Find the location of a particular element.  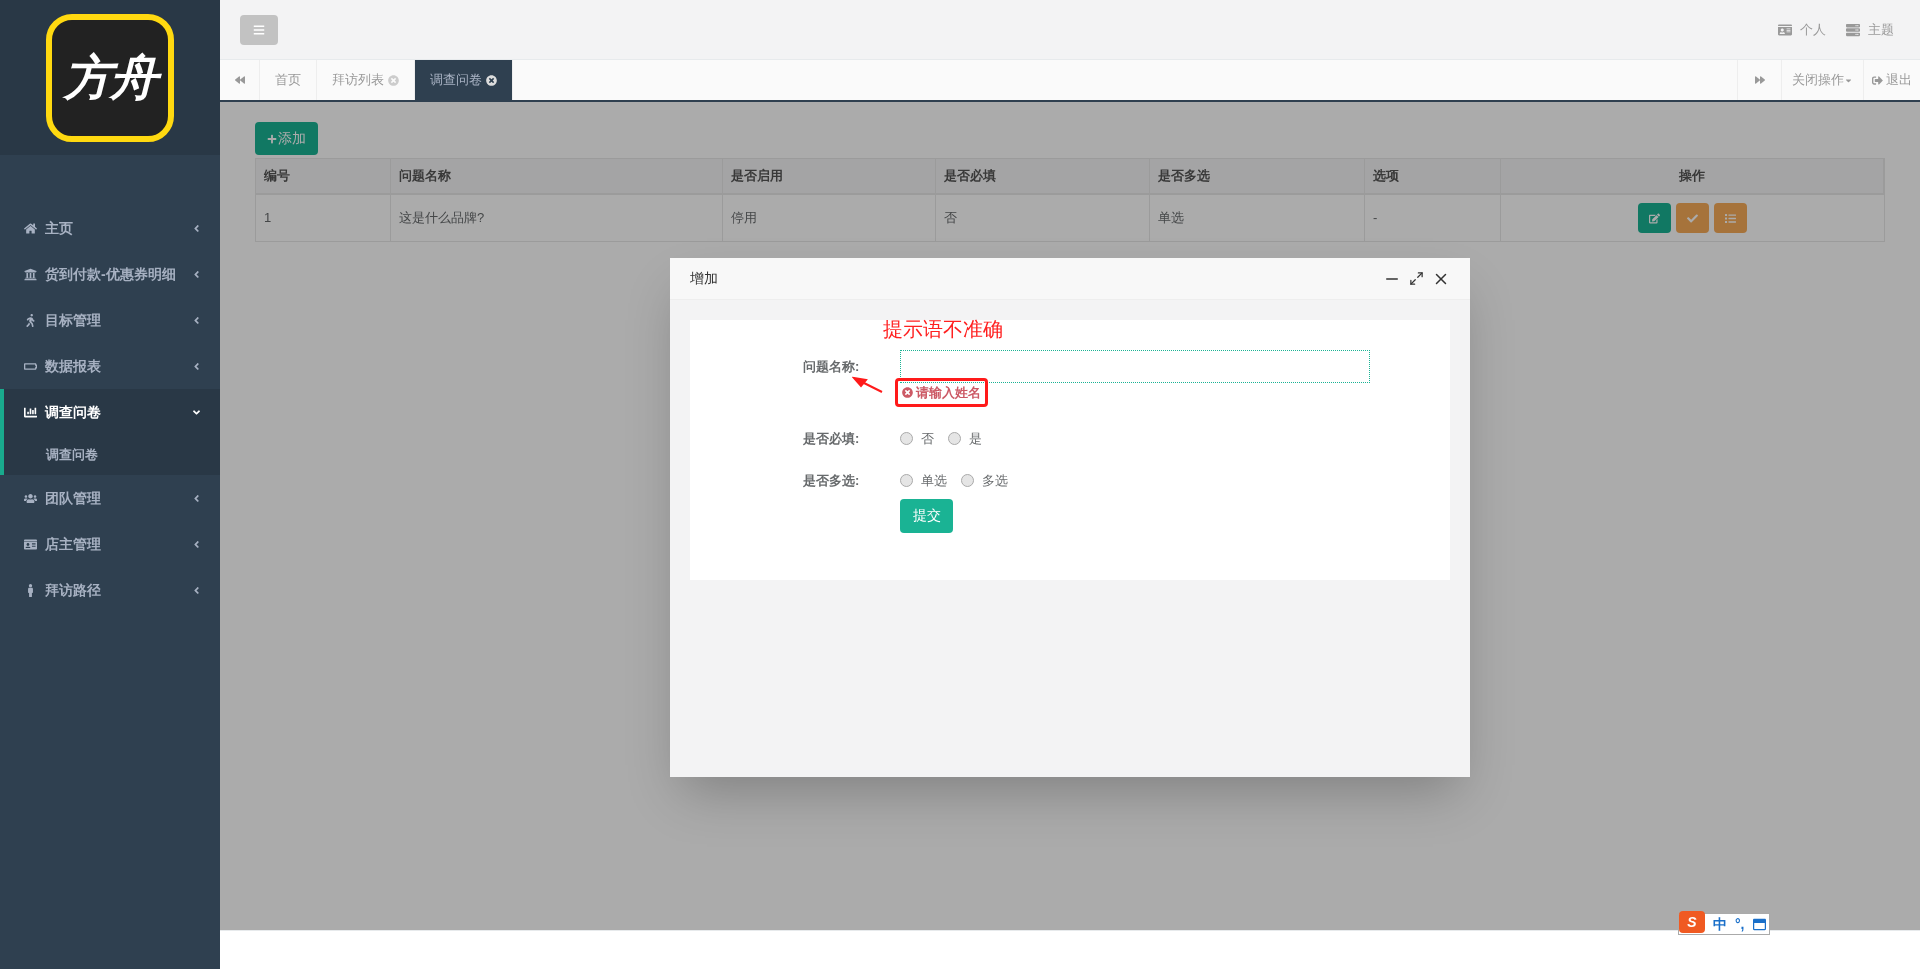

topbar-link: 个人 is located at coordinates (1802, 29).